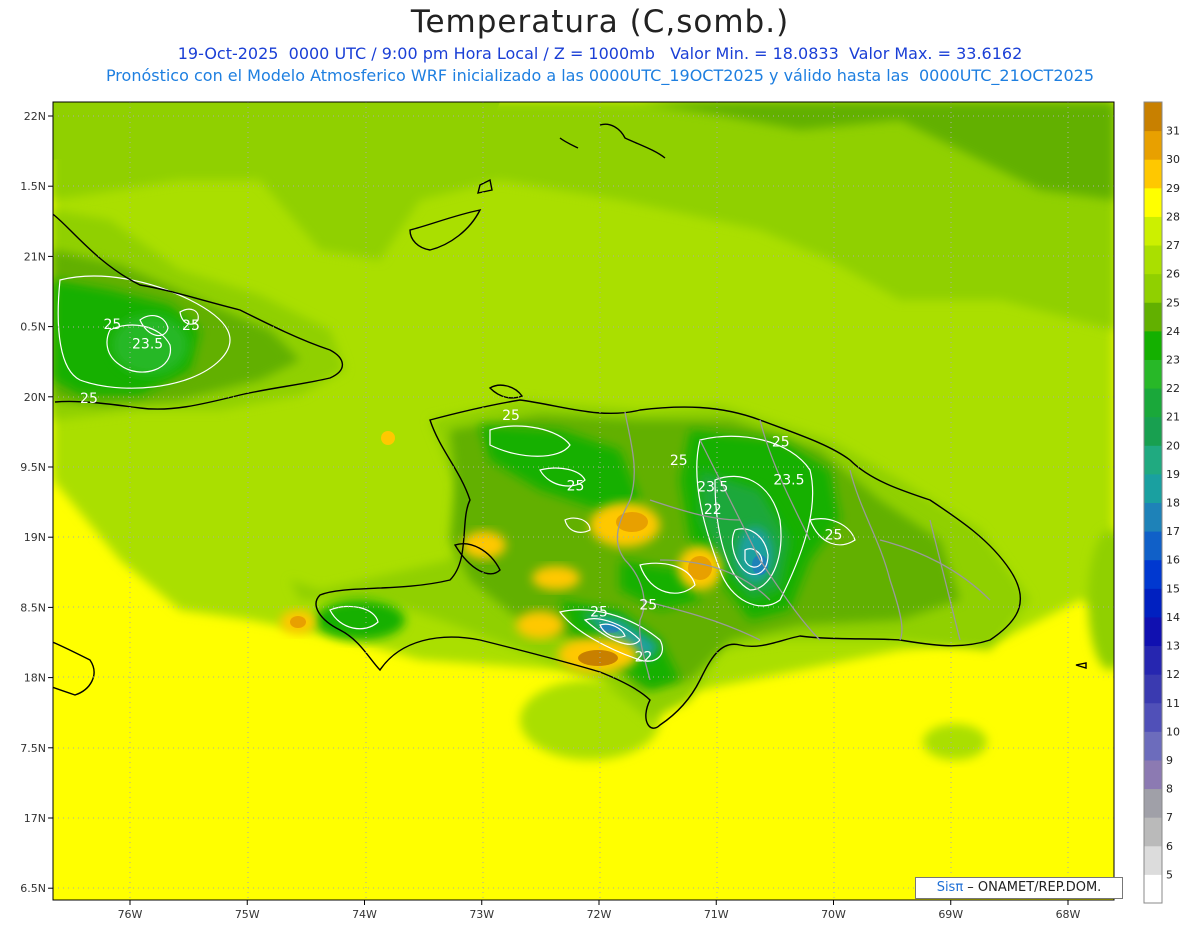 This screenshot has height=927, width=1200. What do you see at coordinates (1169, 846) in the screenshot?
I see `colorbar-label: 6` at bounding box center [1169, 846].